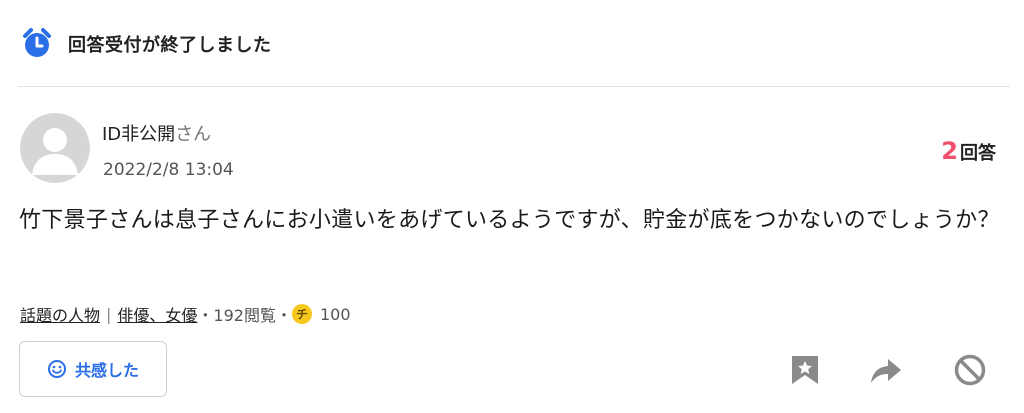 The height and width of the screenshot is (413, 1024). Describe the element at coordinates (193, 134) in the screenshot. I see `user-honorific: さん` at that location.